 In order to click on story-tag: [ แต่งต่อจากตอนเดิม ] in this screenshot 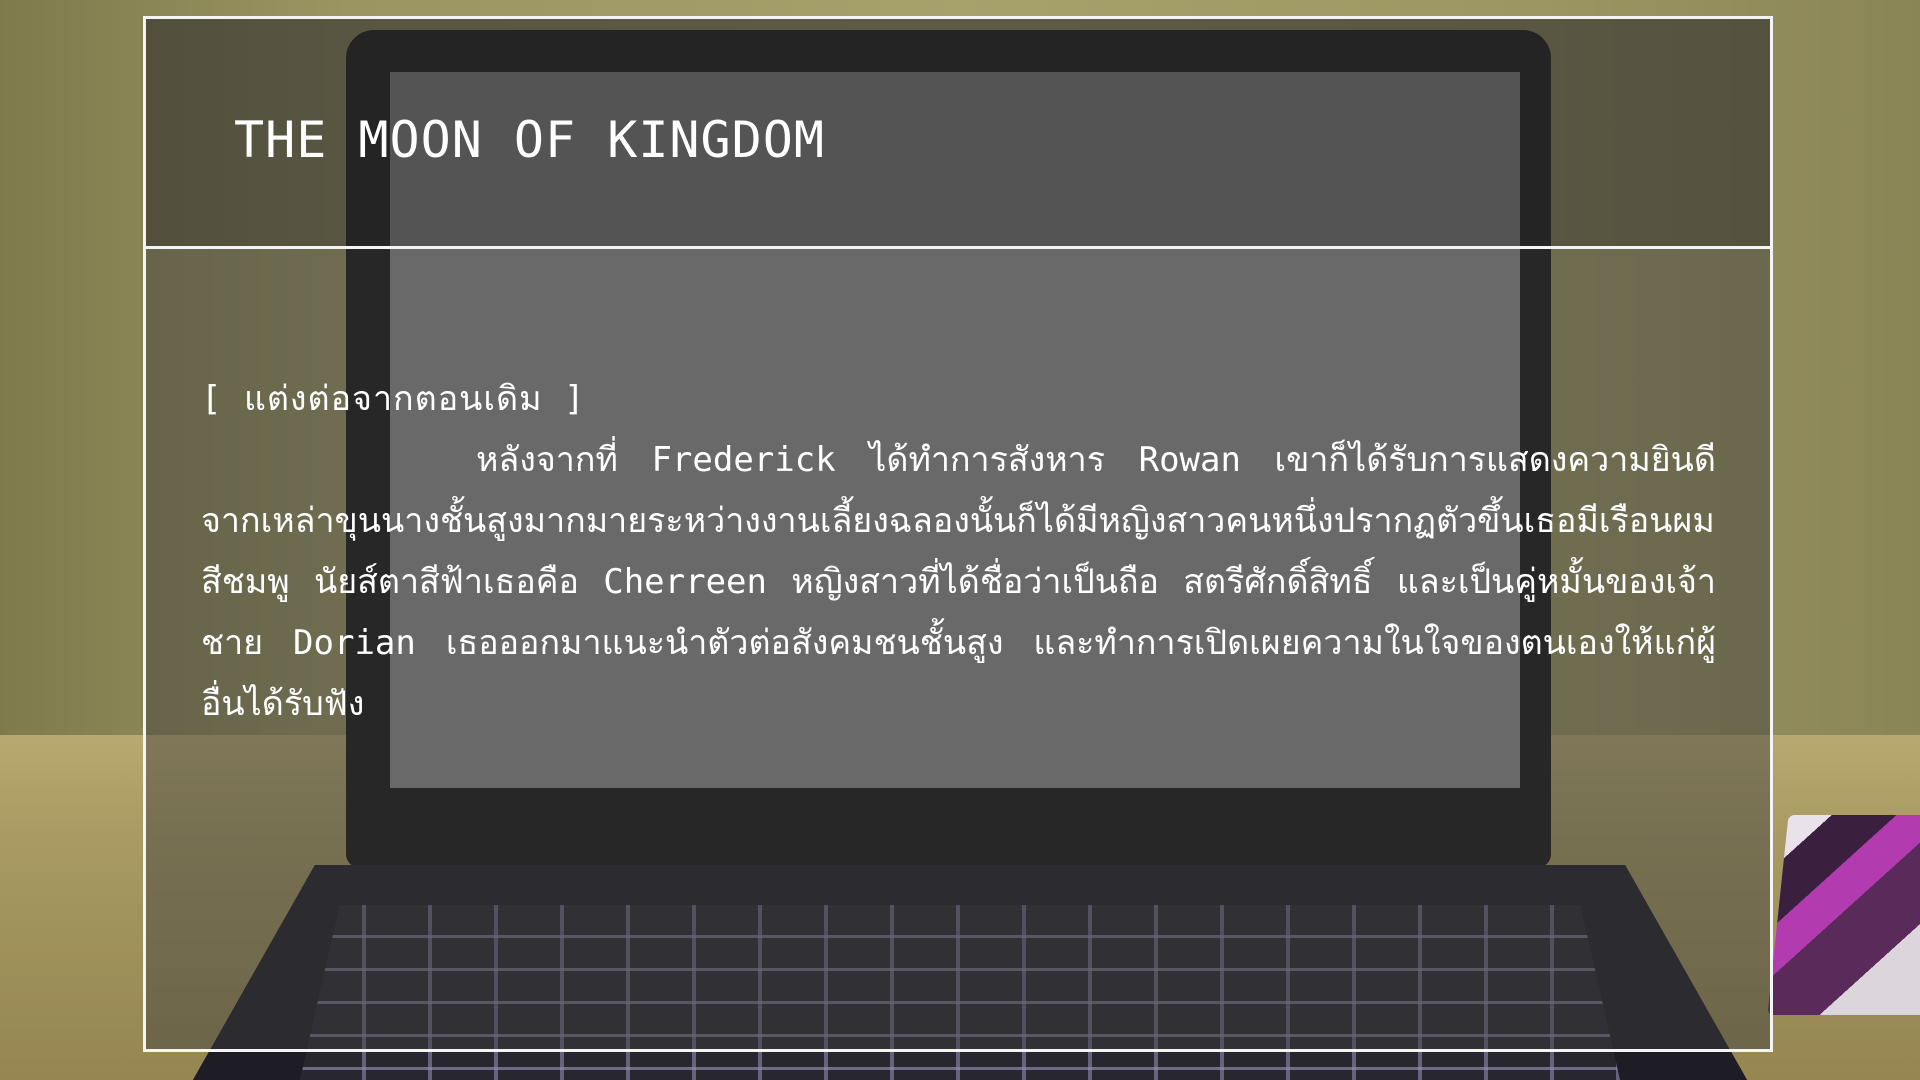, I will do `click(393, 399)`.